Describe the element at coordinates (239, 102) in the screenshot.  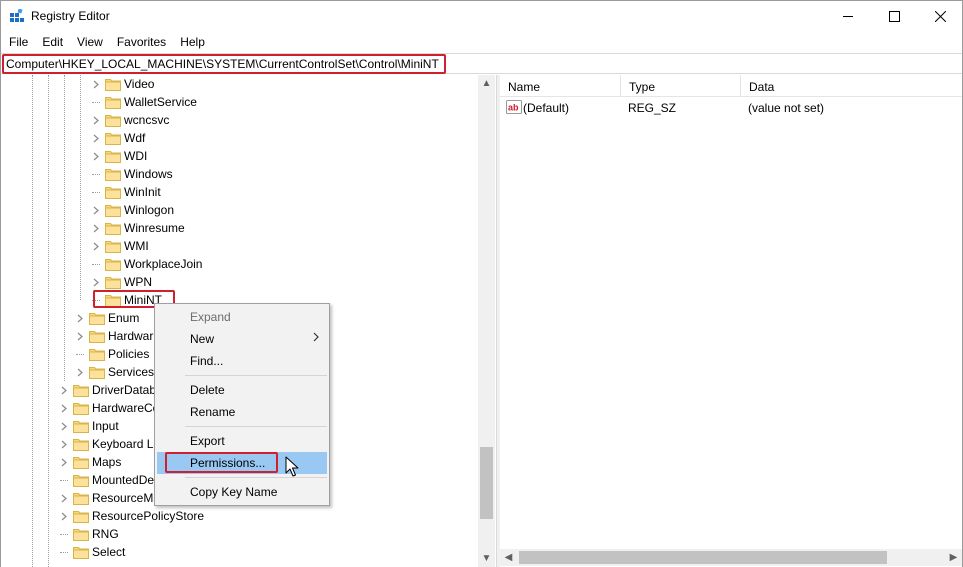
I see `tree-node: WalletService` at that location.